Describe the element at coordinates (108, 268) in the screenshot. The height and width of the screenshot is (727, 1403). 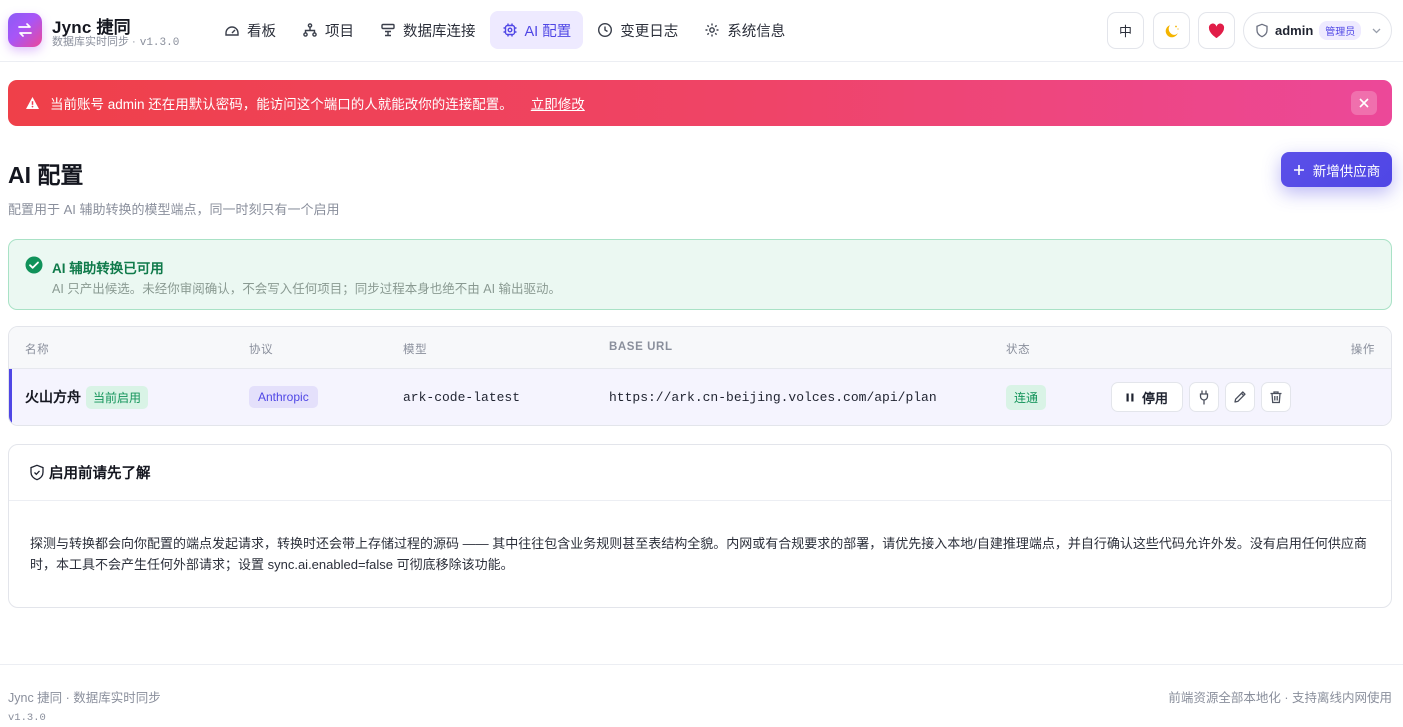
I see `ai-status-title: AI 辅助转换已可用` at that location.